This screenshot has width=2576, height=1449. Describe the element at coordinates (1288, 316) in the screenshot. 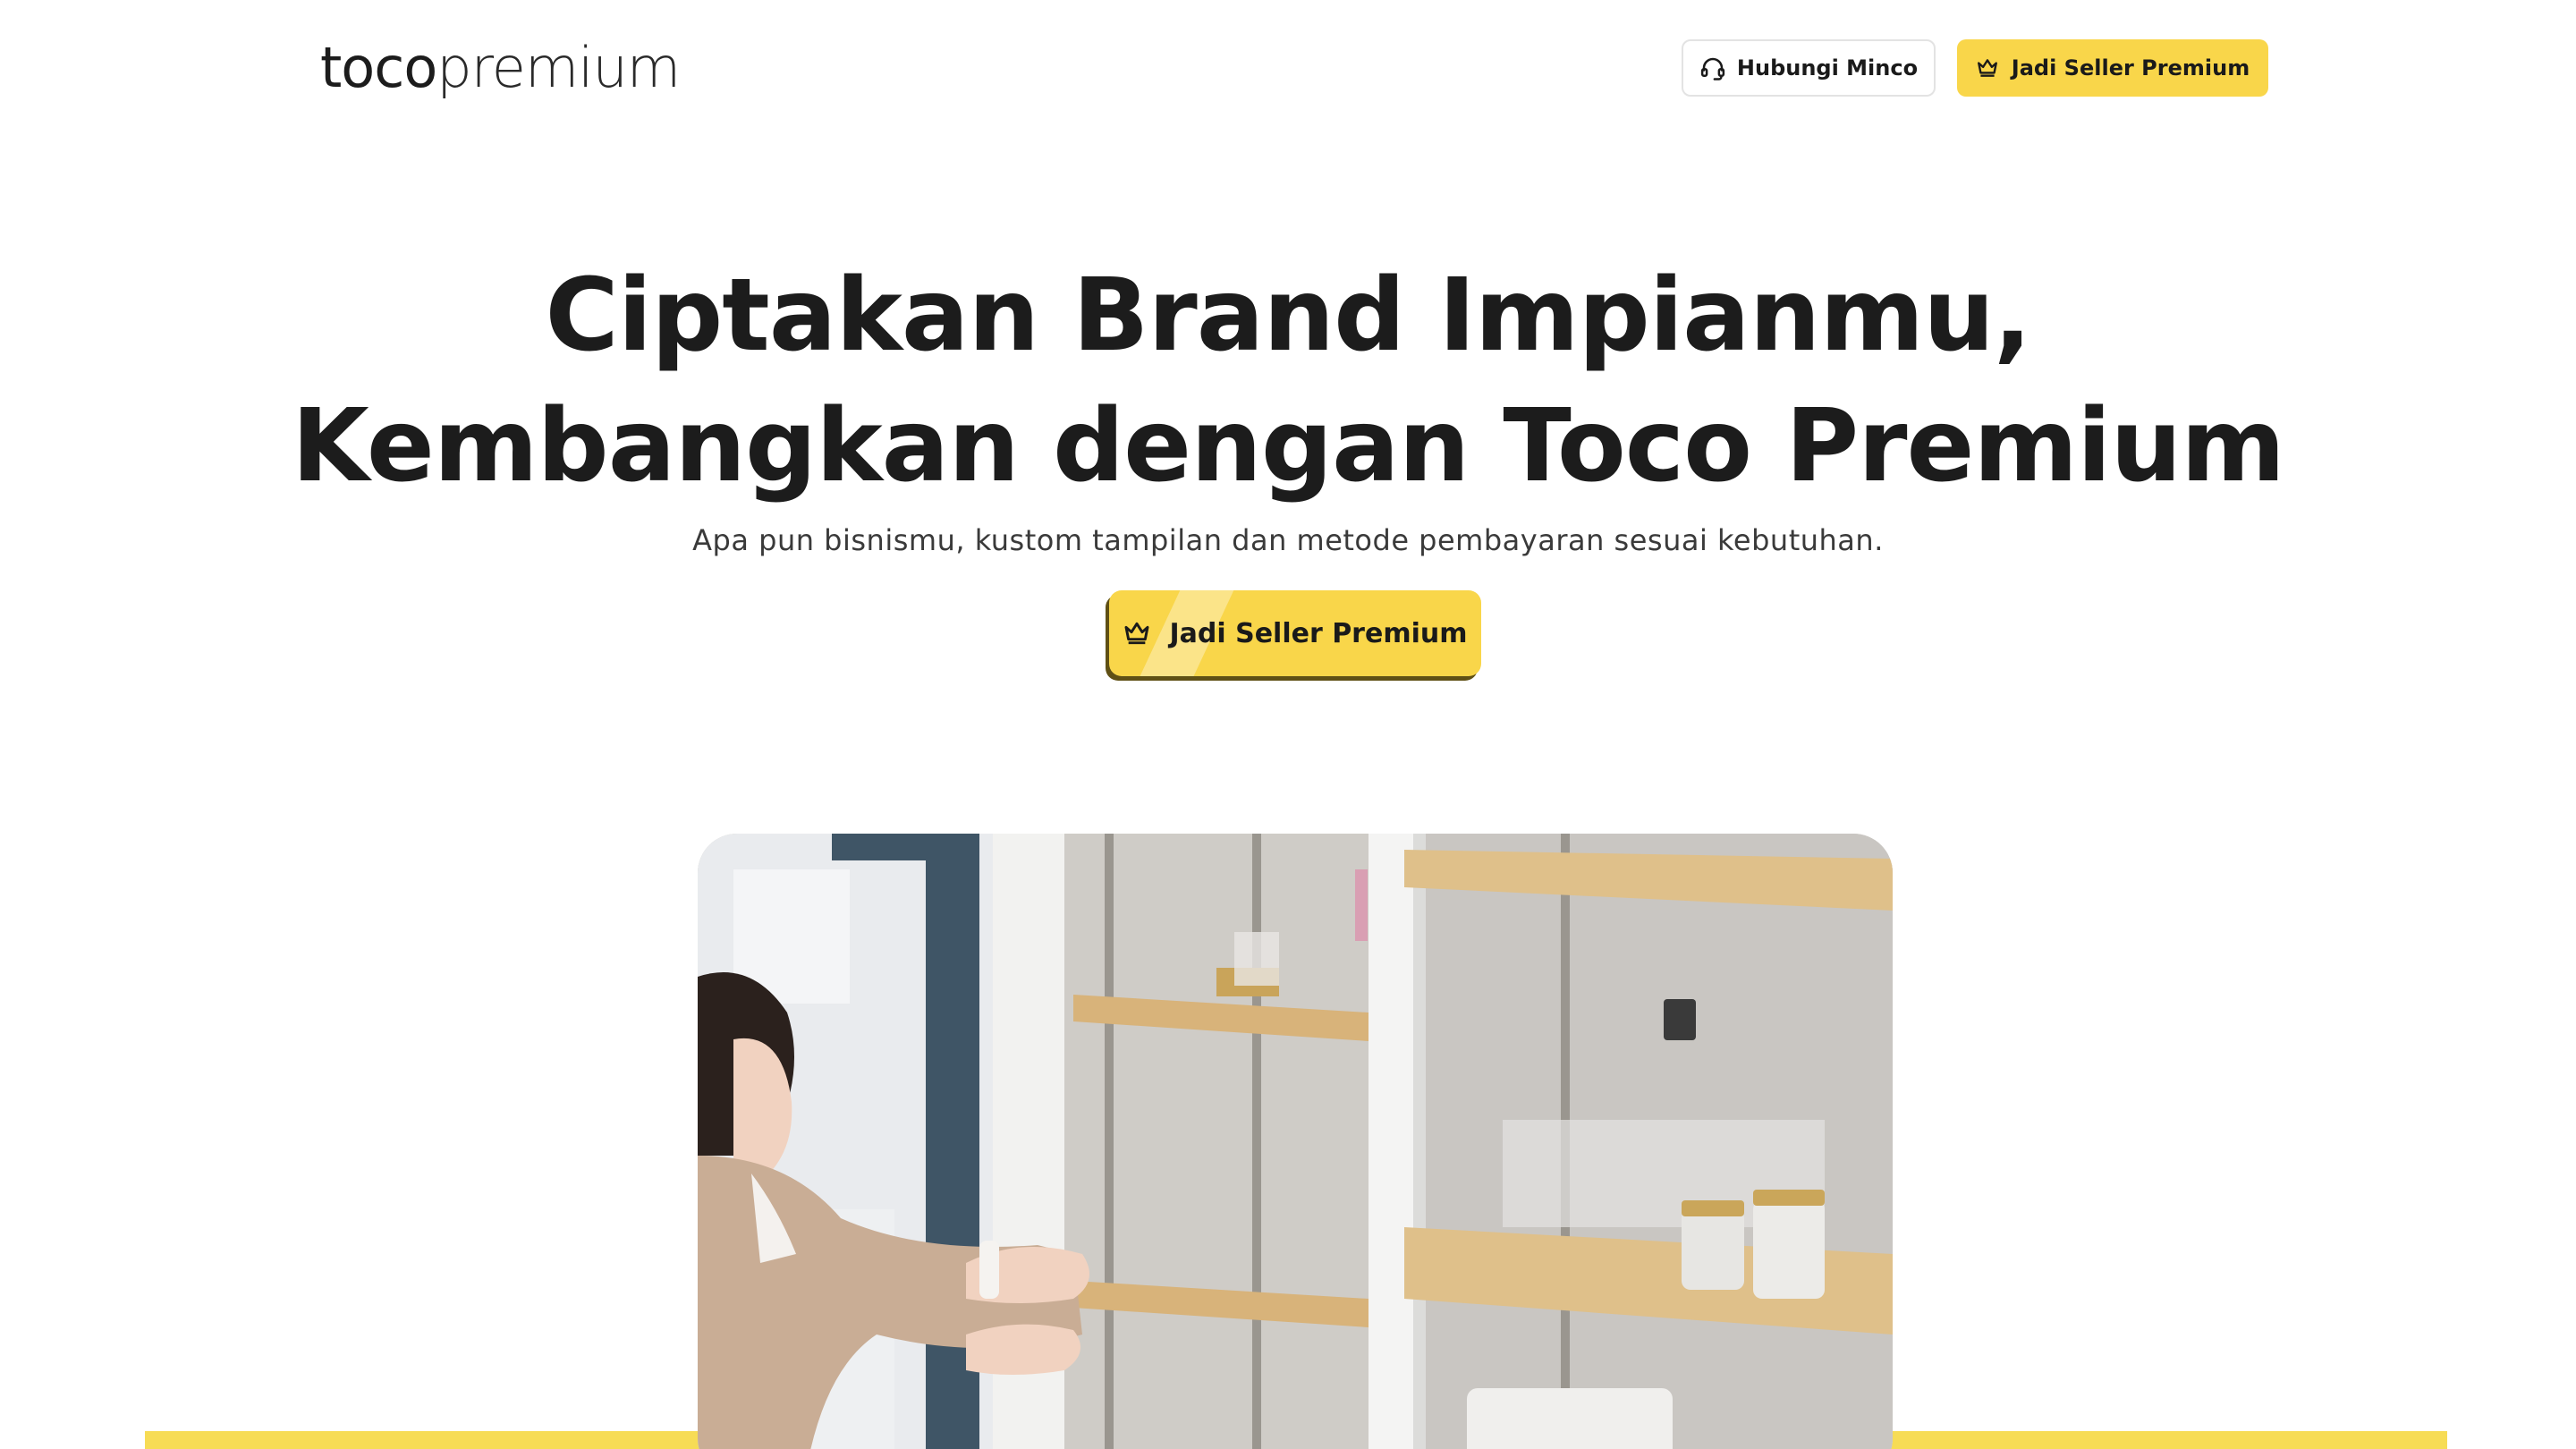

I see `hero-title-line-1: Ciptakan Brand Impianmu,` at that location.